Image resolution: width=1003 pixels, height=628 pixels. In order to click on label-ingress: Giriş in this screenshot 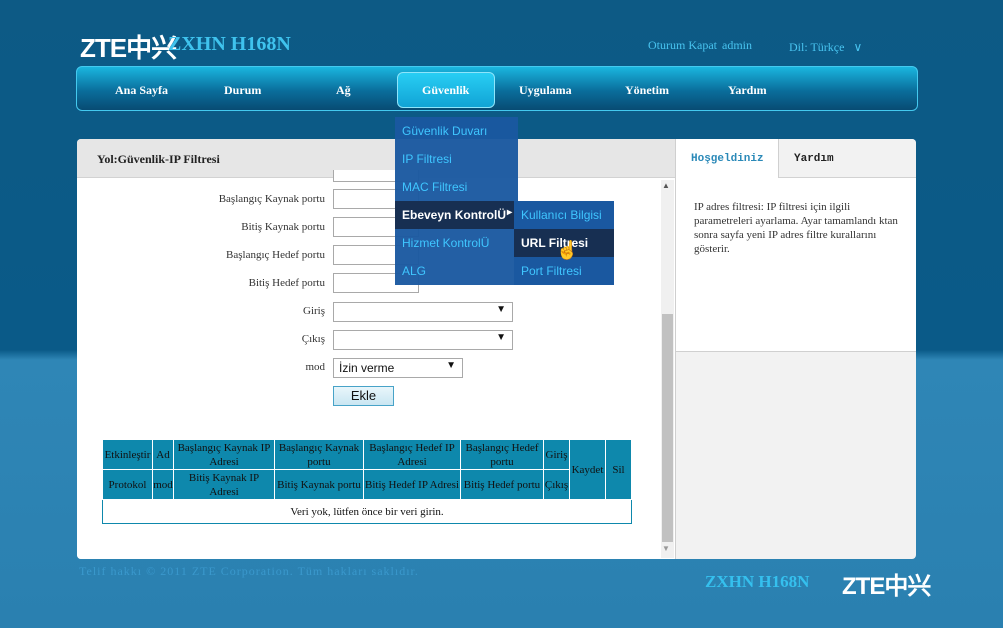, I will do `click(314, 311)`.